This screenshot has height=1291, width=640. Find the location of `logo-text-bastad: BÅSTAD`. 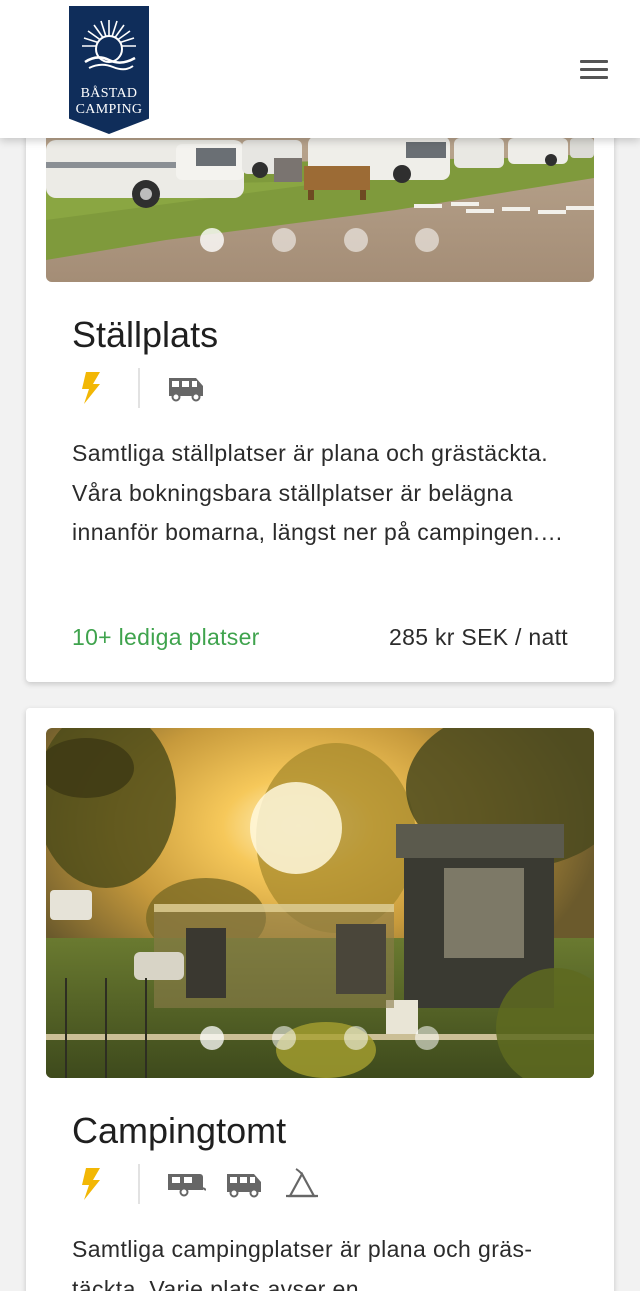

logo-text-bastad: BÅSTAD is located at coordinates (109, 93).